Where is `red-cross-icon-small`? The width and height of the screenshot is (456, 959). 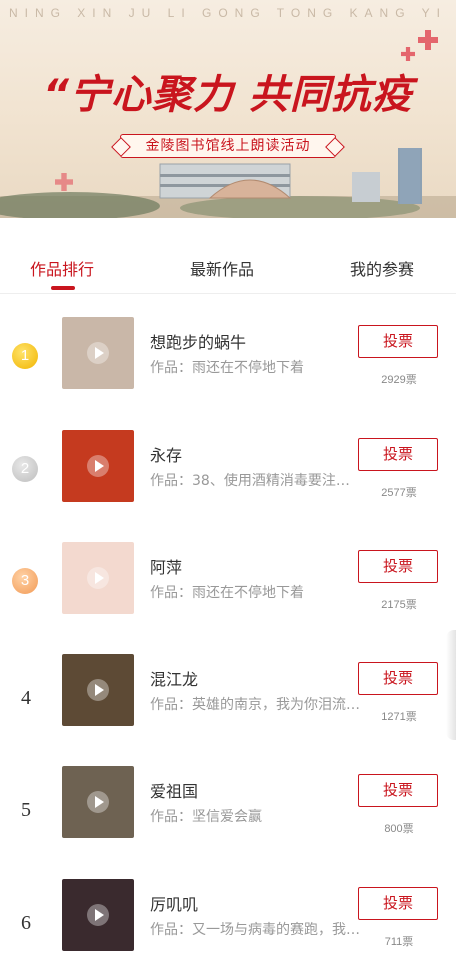 red-cross-icon-small is located at coordinates (408, 54).